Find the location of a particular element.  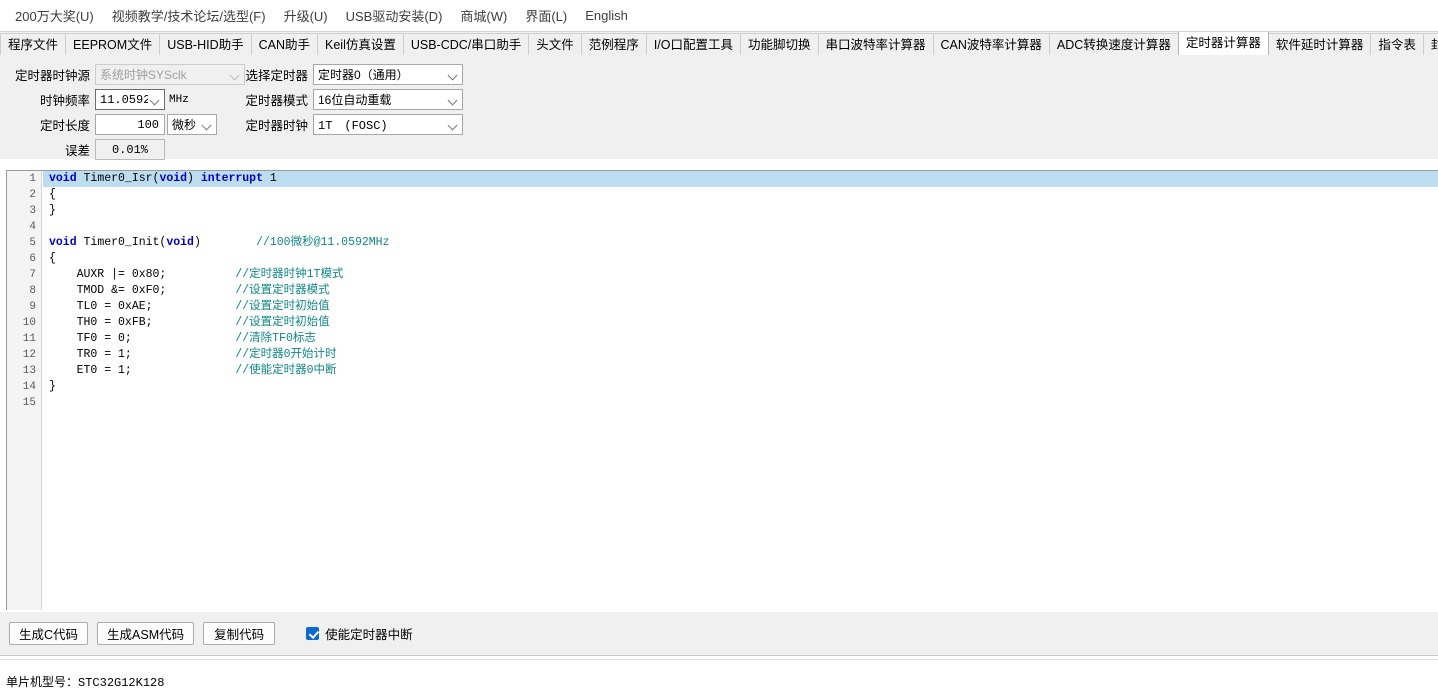

menu-item-0: 200万大奖(U) is located at coordinates (54, 15).